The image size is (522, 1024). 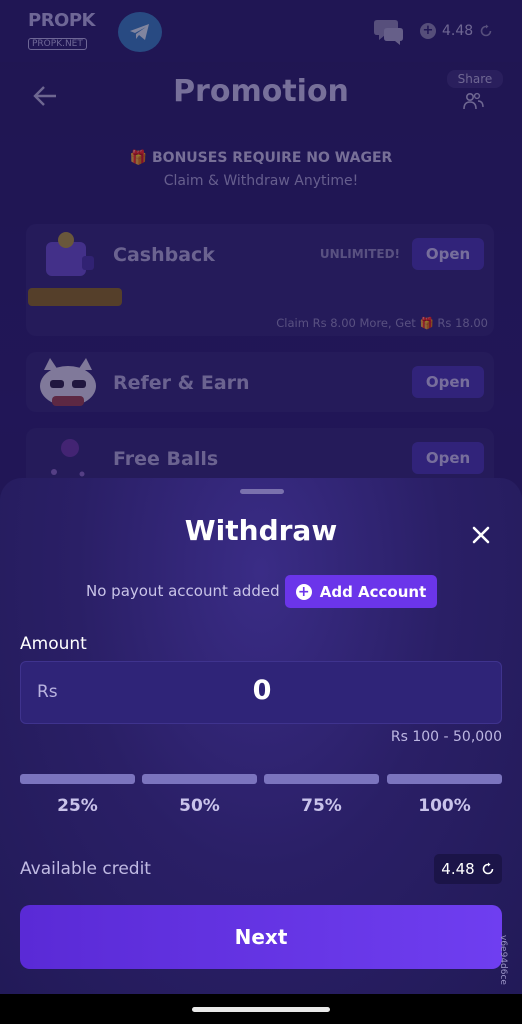 I want to click on sheet-drag-handle, so click(x=262, y=491).